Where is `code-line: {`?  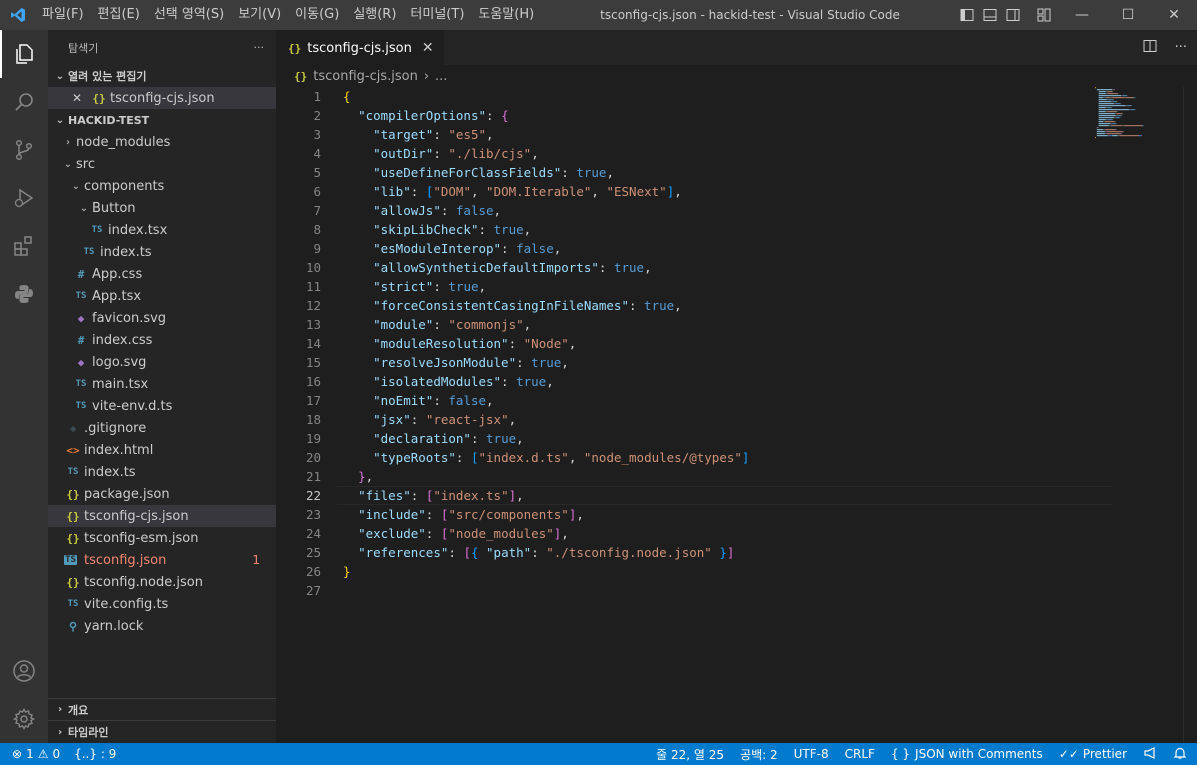
code-line: { is located at coordinates (713, 96).